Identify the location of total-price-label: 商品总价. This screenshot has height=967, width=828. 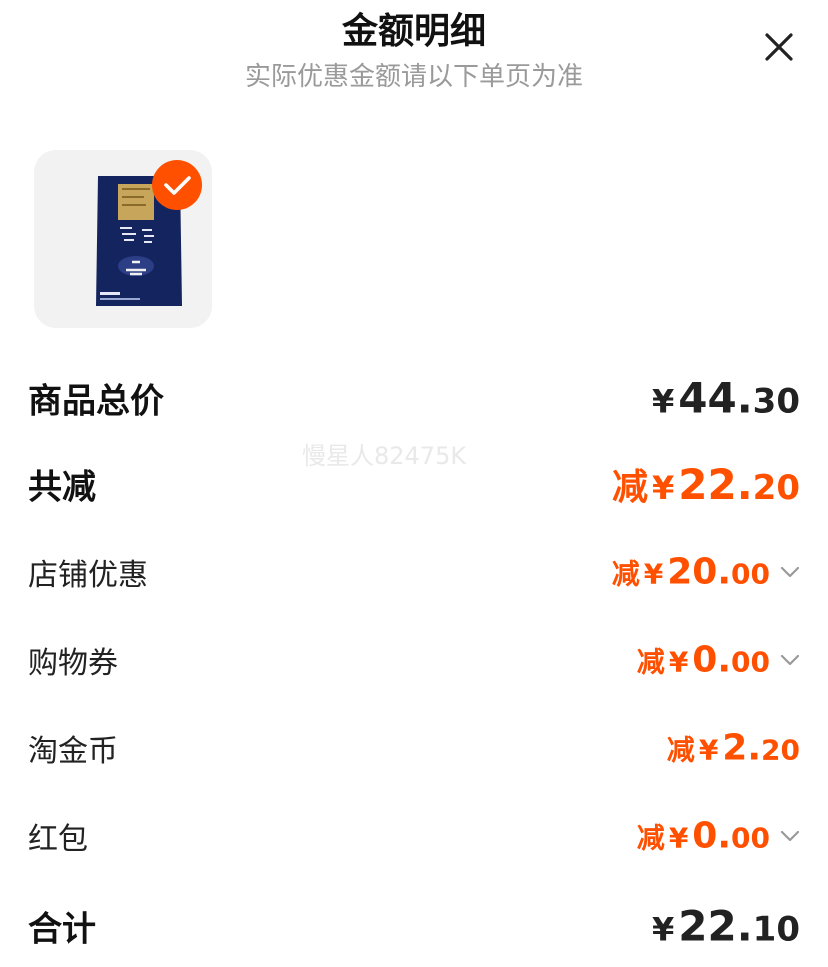
(96, 401).